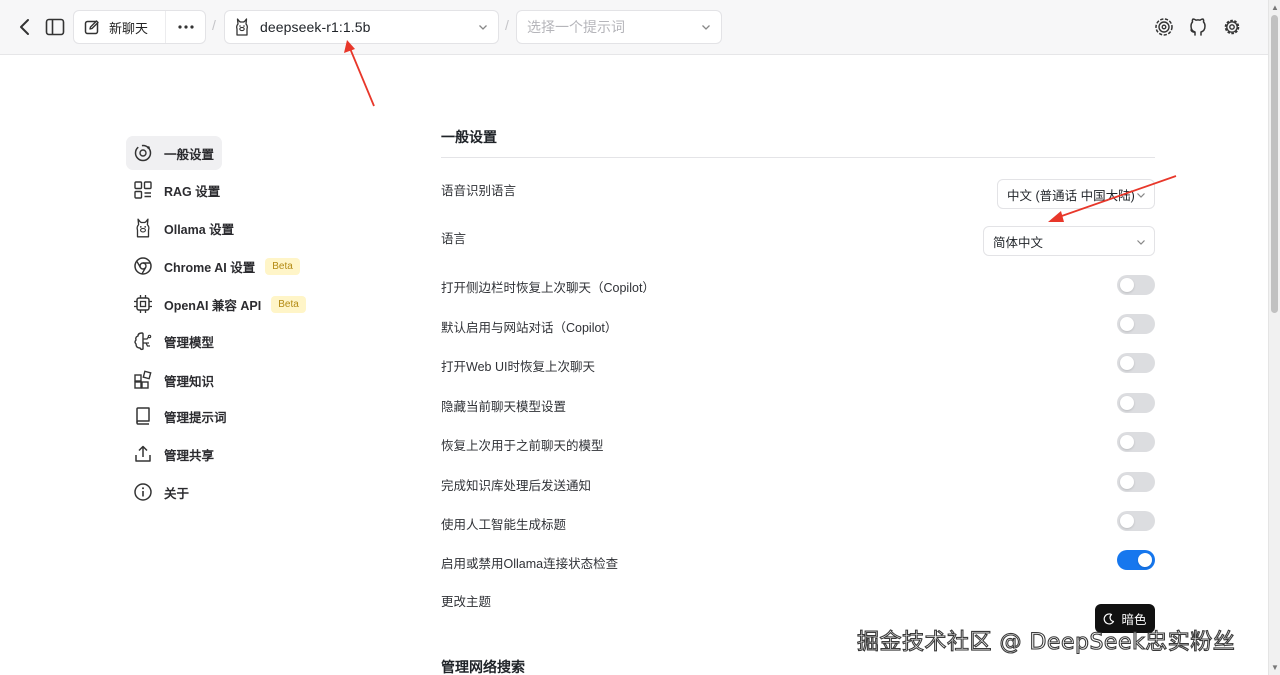 This screenshot has height=675, width=1280. Describe the element at coordinates (466, 602) in the screenshot. I see `theme-label: 更改主题` at that location.